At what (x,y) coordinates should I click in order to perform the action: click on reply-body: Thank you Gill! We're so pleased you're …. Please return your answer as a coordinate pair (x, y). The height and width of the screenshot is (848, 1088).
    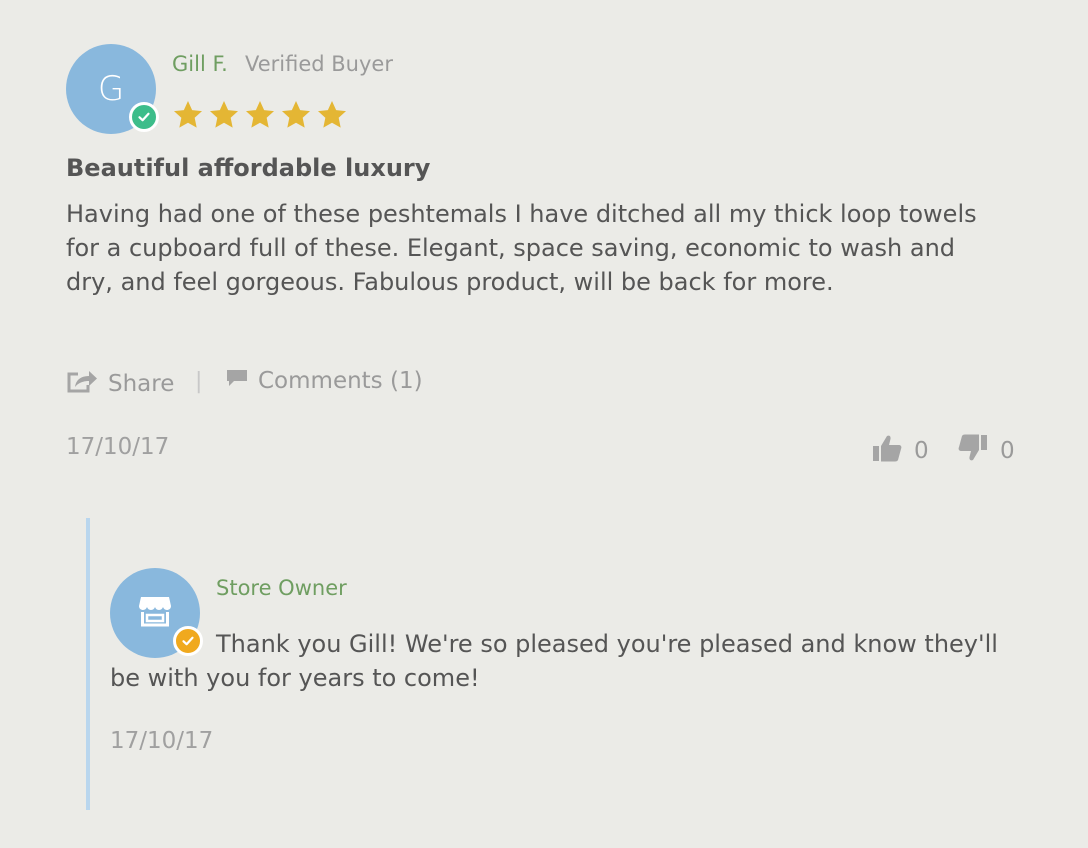
    Looking at the image, I should click on (554, 661).